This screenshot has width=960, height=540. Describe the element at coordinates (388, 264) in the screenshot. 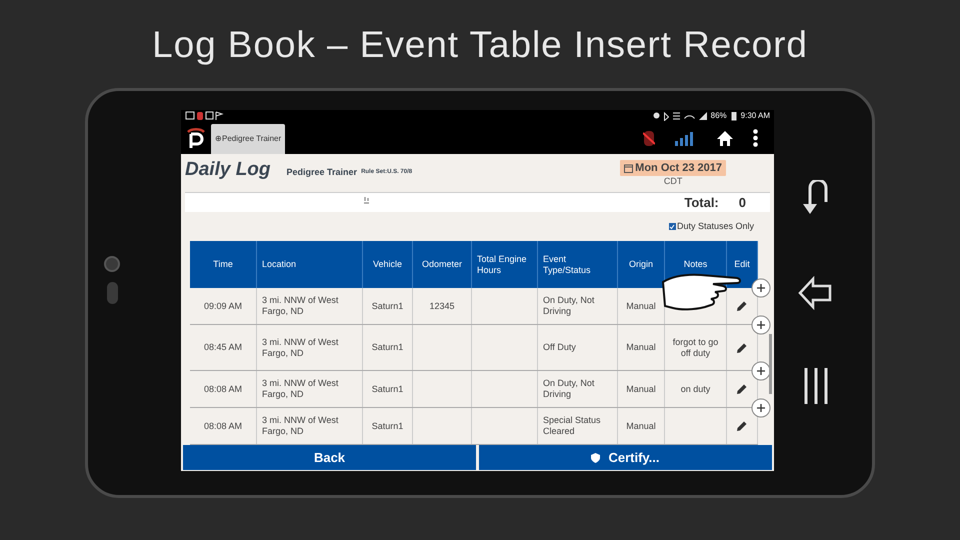

I see `column-header: Vehicle` at that location.